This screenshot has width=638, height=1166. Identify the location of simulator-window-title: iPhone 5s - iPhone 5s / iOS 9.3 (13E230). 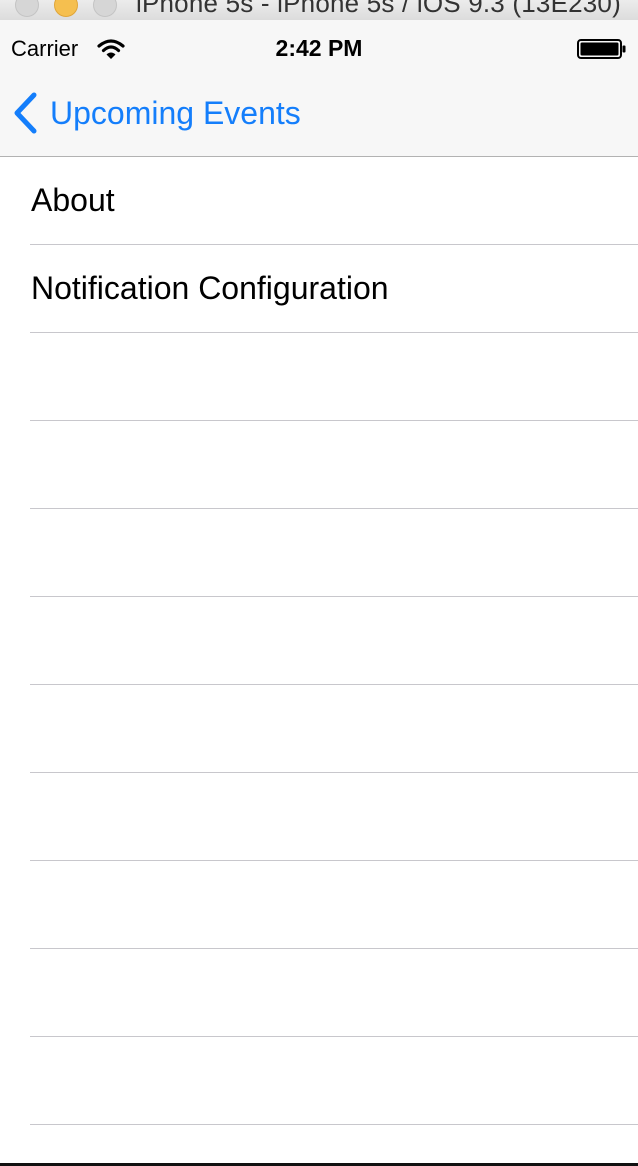
(378, 9).